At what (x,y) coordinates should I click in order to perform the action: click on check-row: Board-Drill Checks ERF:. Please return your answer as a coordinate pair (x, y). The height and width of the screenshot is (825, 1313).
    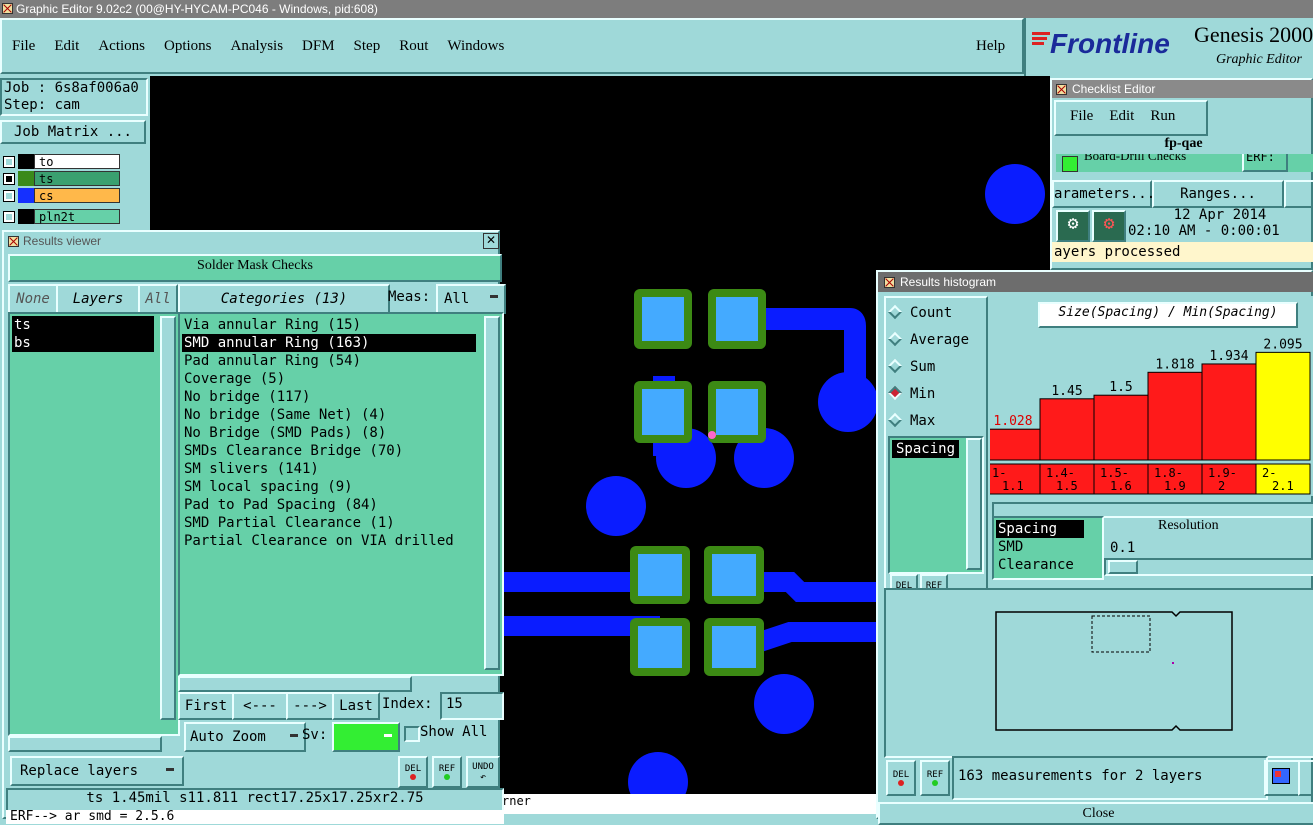
    Looking at the image, I should click on (1184, 163).